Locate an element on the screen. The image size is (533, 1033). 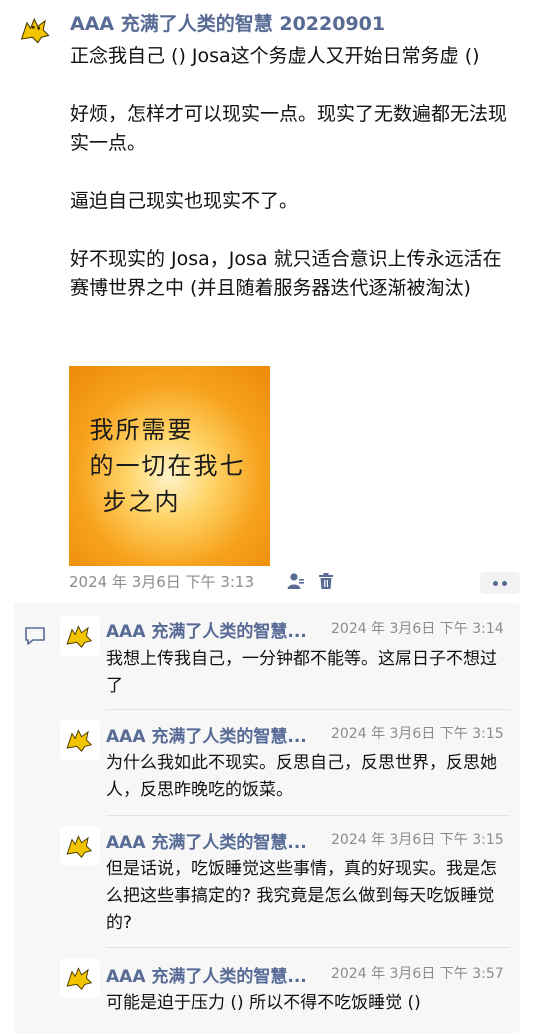
comment-timestamp: 2024 年 3月6日 下午 3:14 is located at coordinates (417, 629).